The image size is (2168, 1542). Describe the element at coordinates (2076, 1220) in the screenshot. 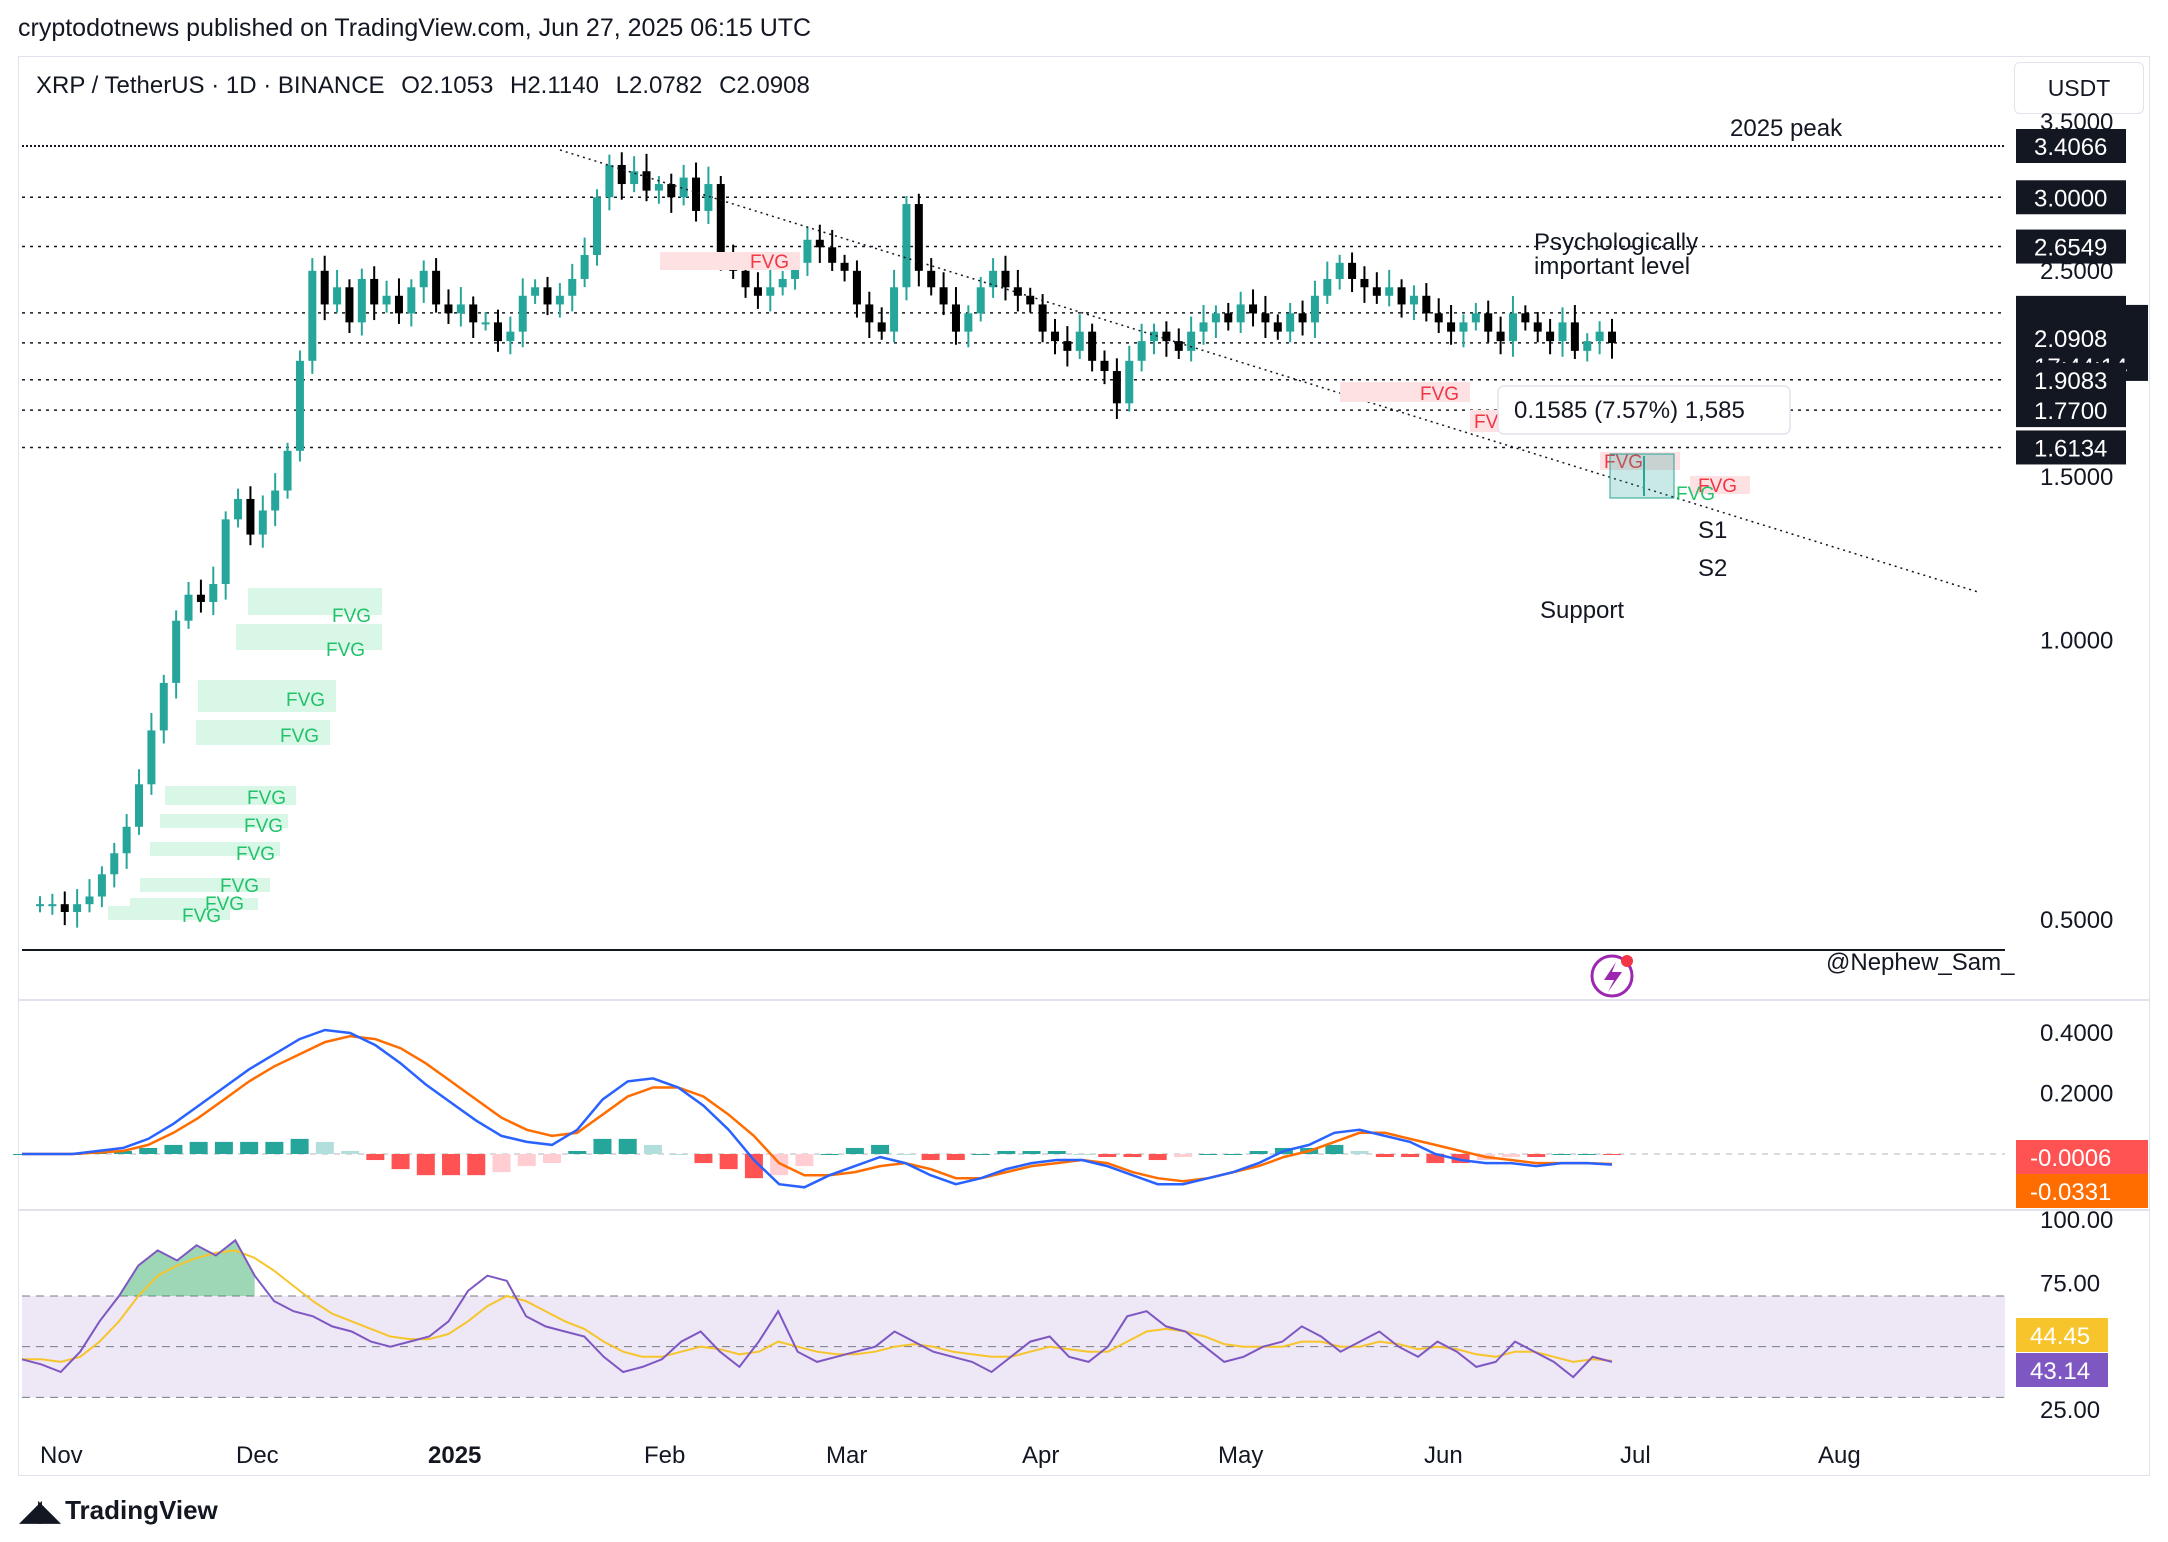

I see `rsi-axis-tick: 100.00` at that location.